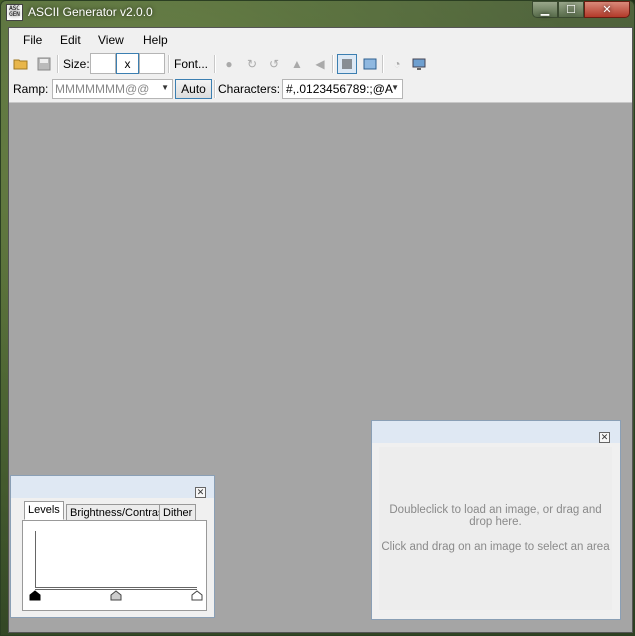  I want to click on flip-v-icon: ◀, so click(320, 64).